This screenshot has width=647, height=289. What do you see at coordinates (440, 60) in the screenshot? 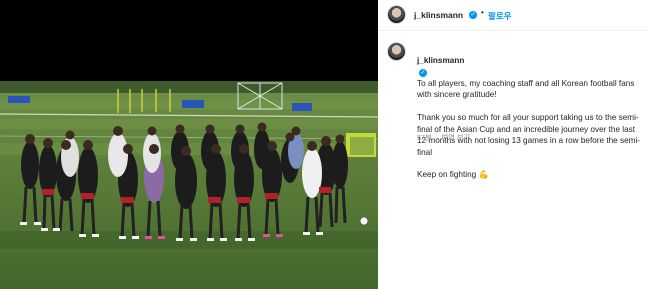
I see `caption-username: j_klinsmann` at bounding box center [440, 60].